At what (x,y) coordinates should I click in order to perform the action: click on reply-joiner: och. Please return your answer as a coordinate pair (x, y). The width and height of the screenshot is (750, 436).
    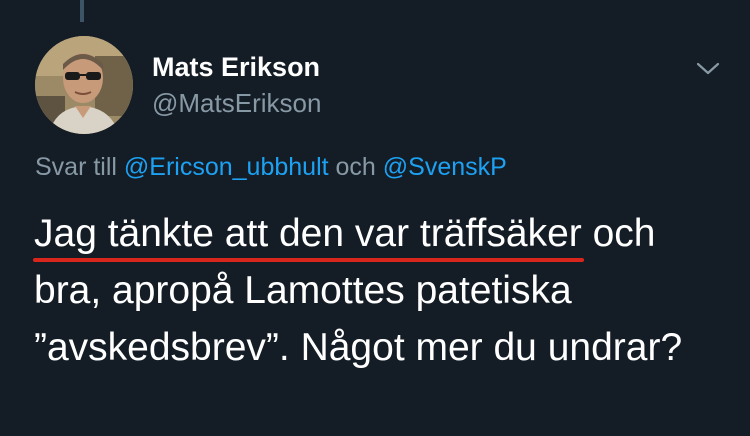
    Looking at the image, I should click on (355, 167).